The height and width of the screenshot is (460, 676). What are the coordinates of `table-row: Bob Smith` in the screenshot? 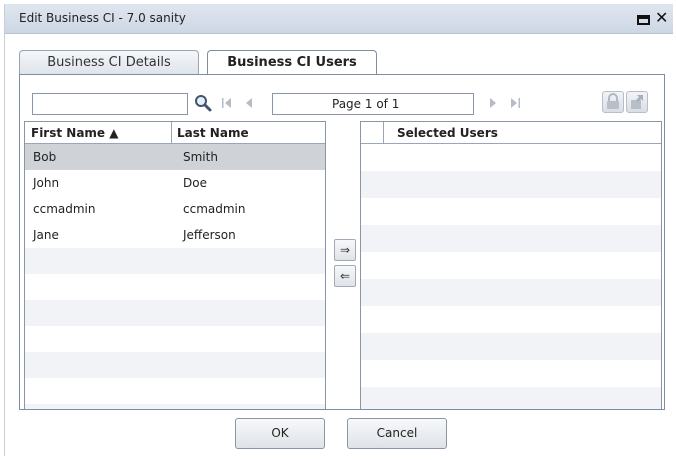 It's located at (175, 157).